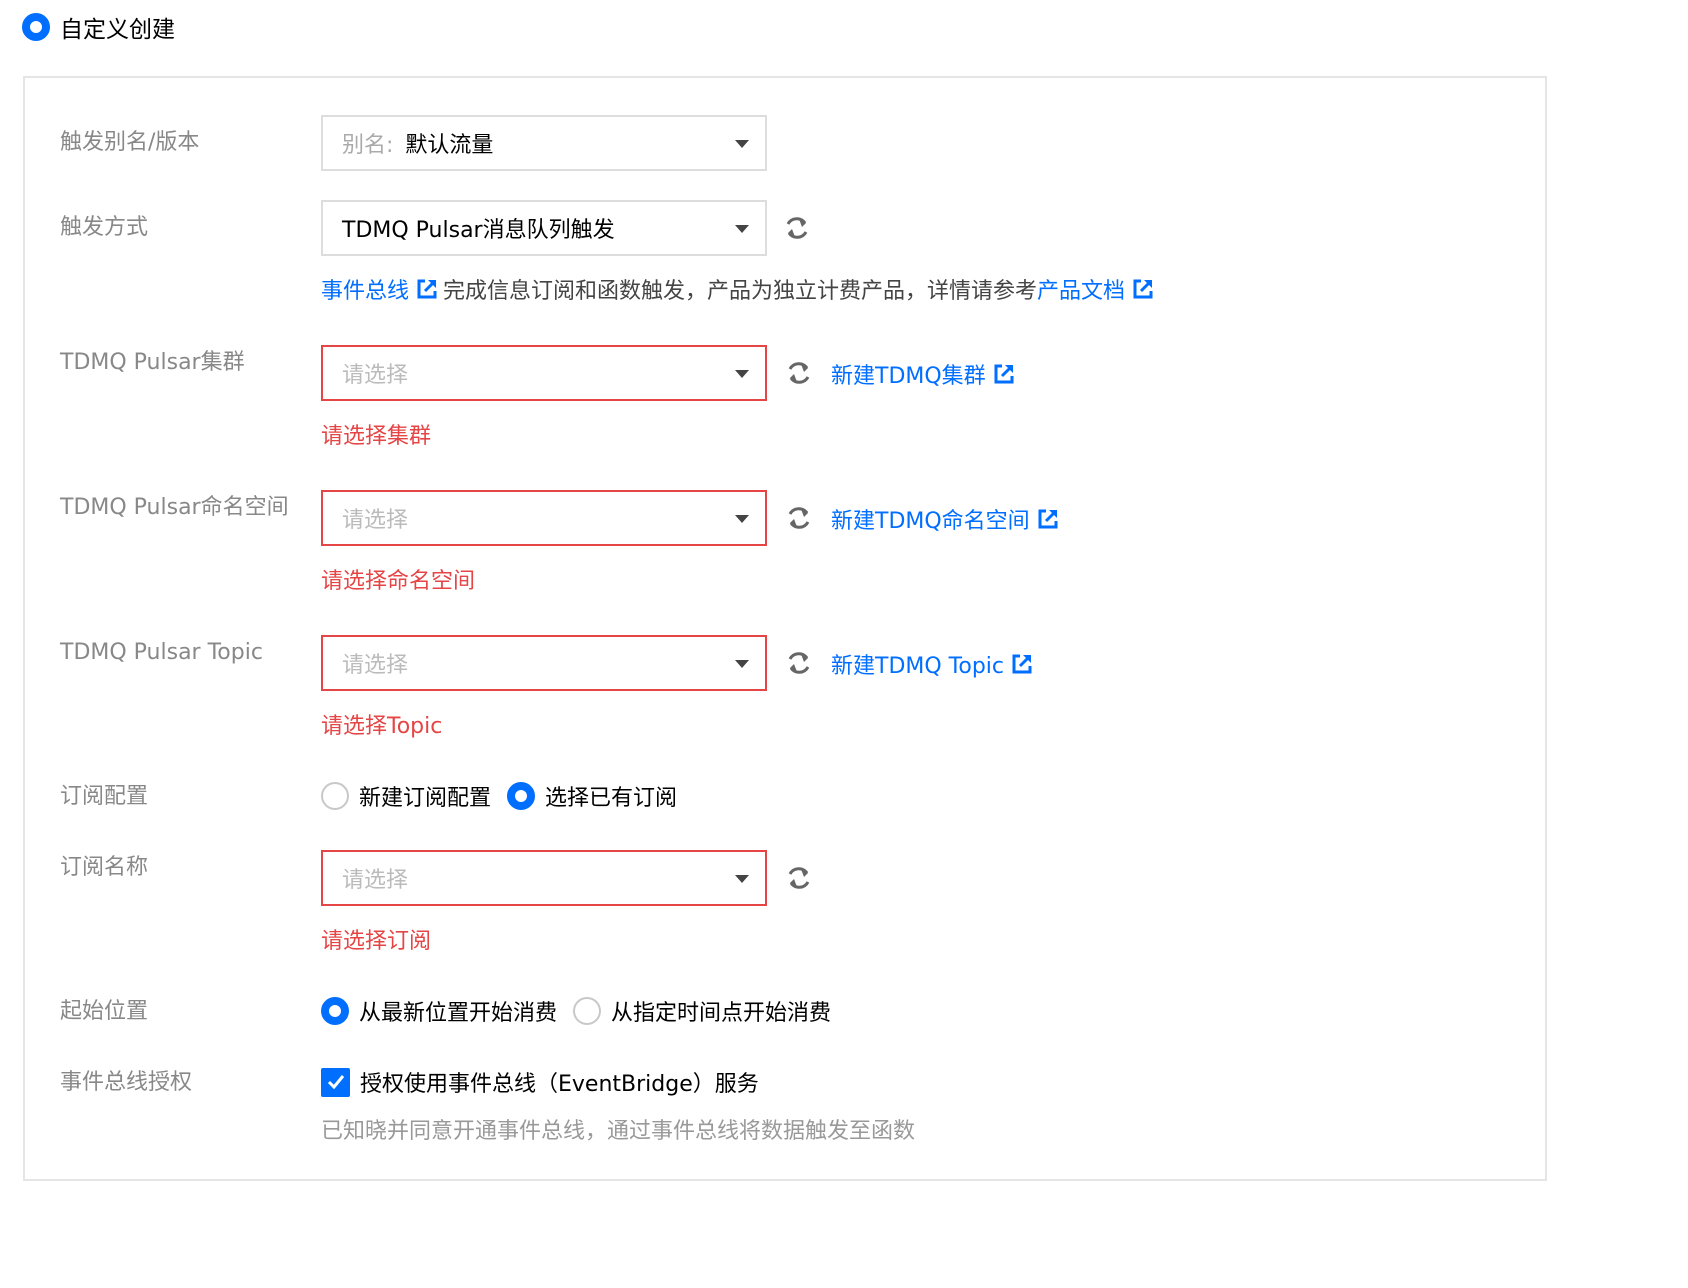  What do you see at coordinates (908, 376) in the screenshot?
I see `new-cluster-link-text: 新建TDMQ集群` at bounding box center [908, 376].